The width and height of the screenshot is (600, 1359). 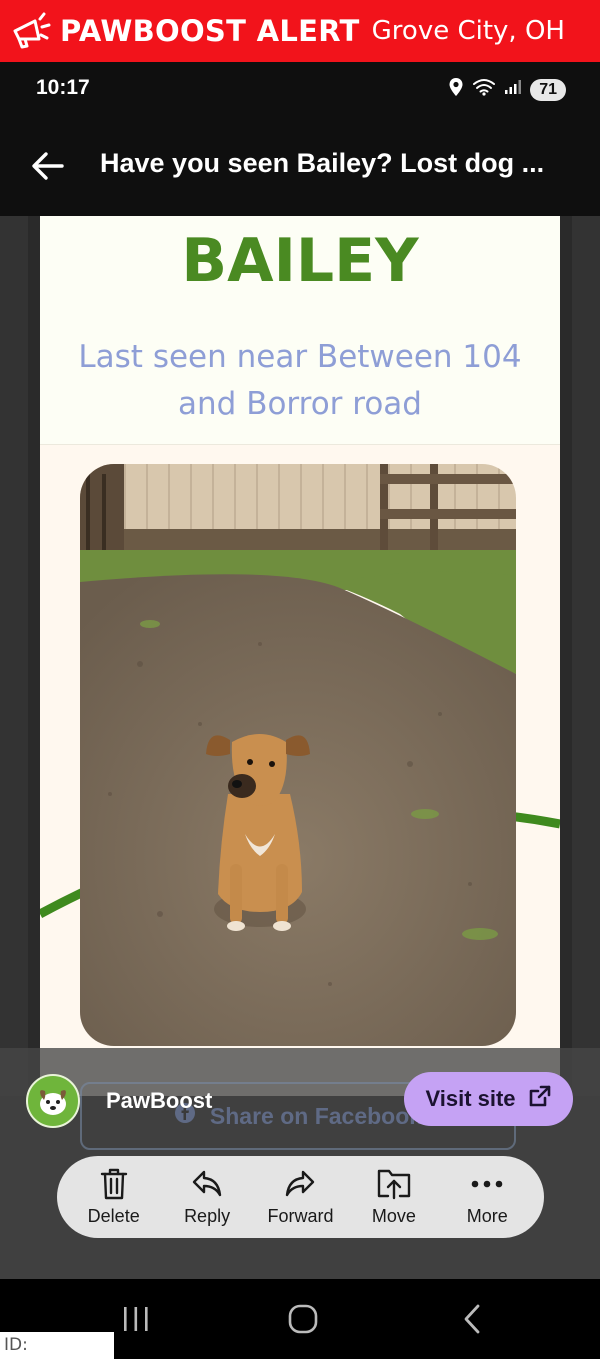 What do you see at coordinates (487, 1197) in the screenshot?
I see `more-button: More` at bounding box center [487, 1197].